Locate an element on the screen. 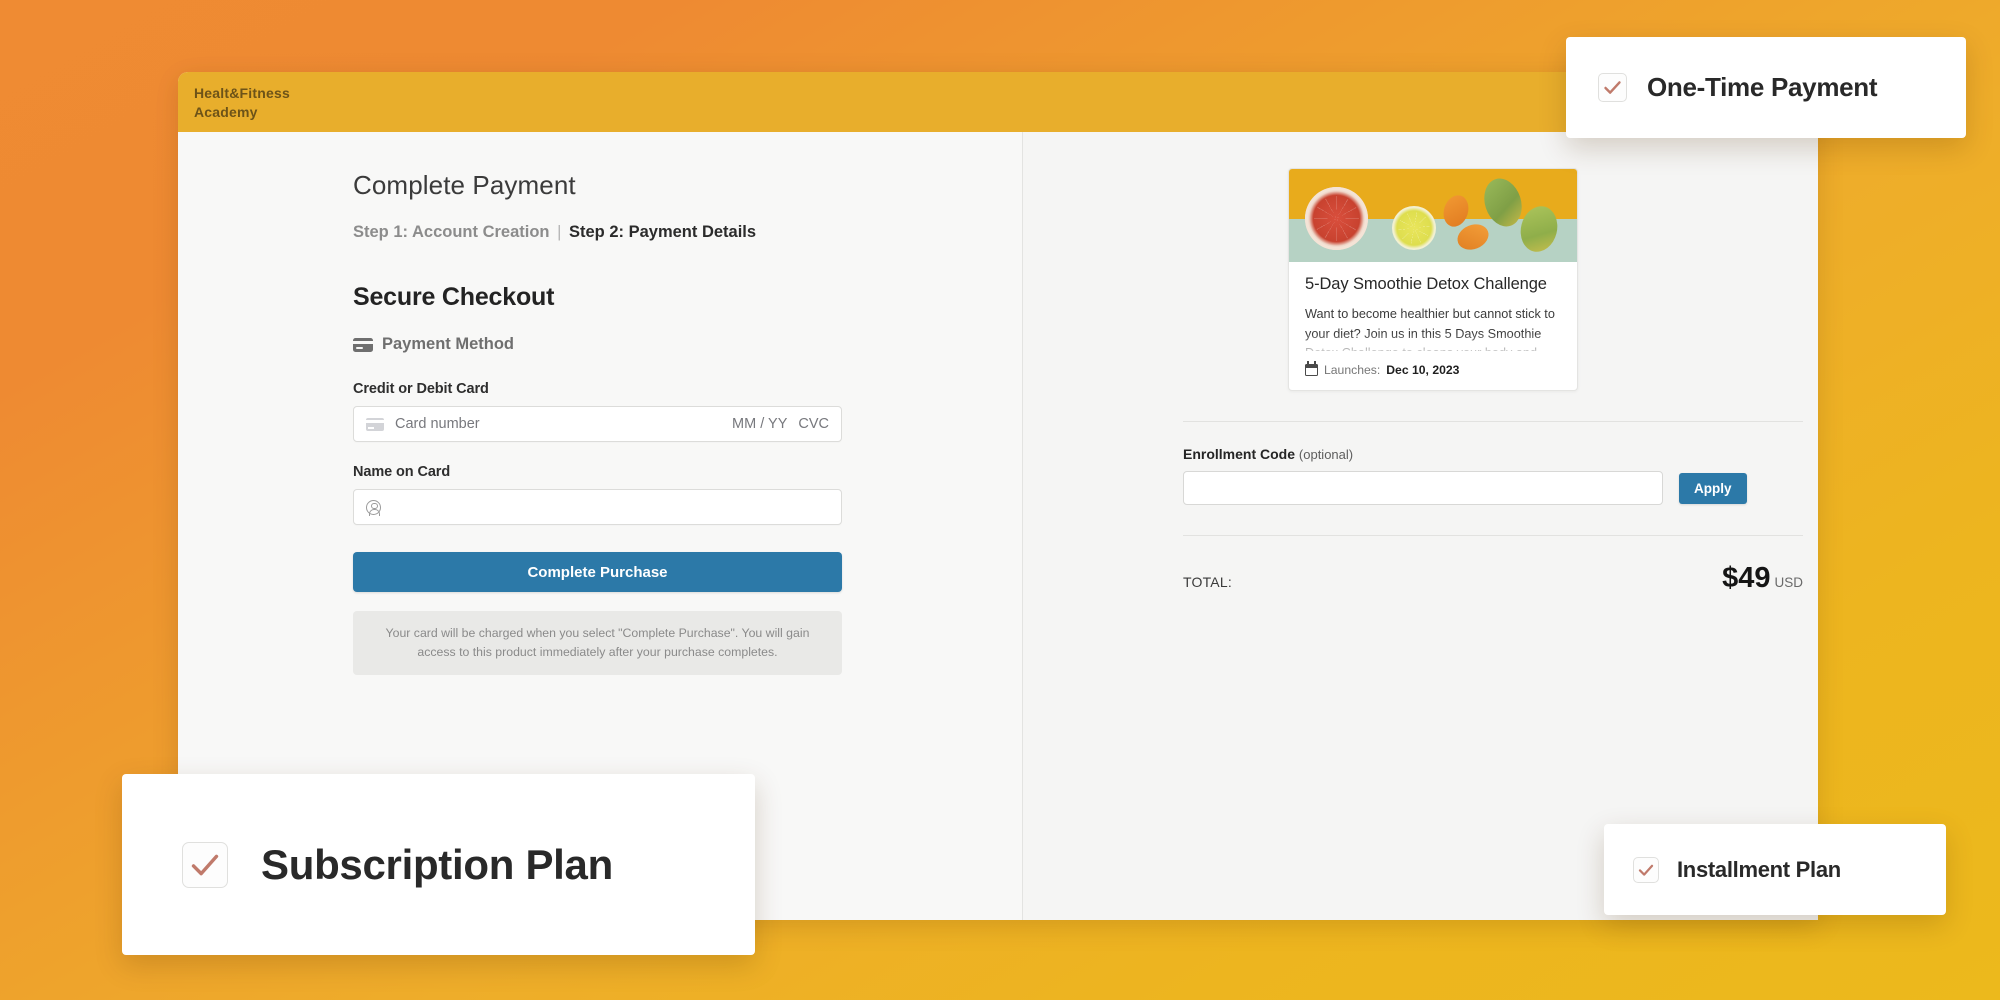 Image resolution: width=2000 pixels, height=1000 pixels. apply-button: Apply is located at coordinates (1713, 488).